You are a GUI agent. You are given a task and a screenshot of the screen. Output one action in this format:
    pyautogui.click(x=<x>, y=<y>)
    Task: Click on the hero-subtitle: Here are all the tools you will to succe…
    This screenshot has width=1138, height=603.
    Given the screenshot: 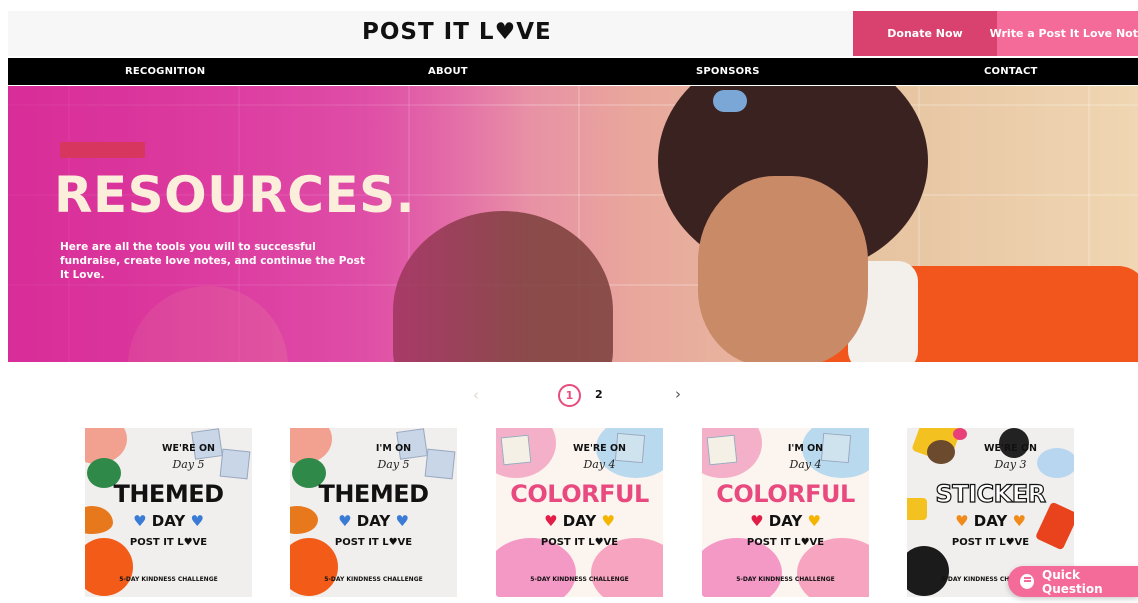 What is the action you would take?
    pyautogui.click(x=212, y=261)
    